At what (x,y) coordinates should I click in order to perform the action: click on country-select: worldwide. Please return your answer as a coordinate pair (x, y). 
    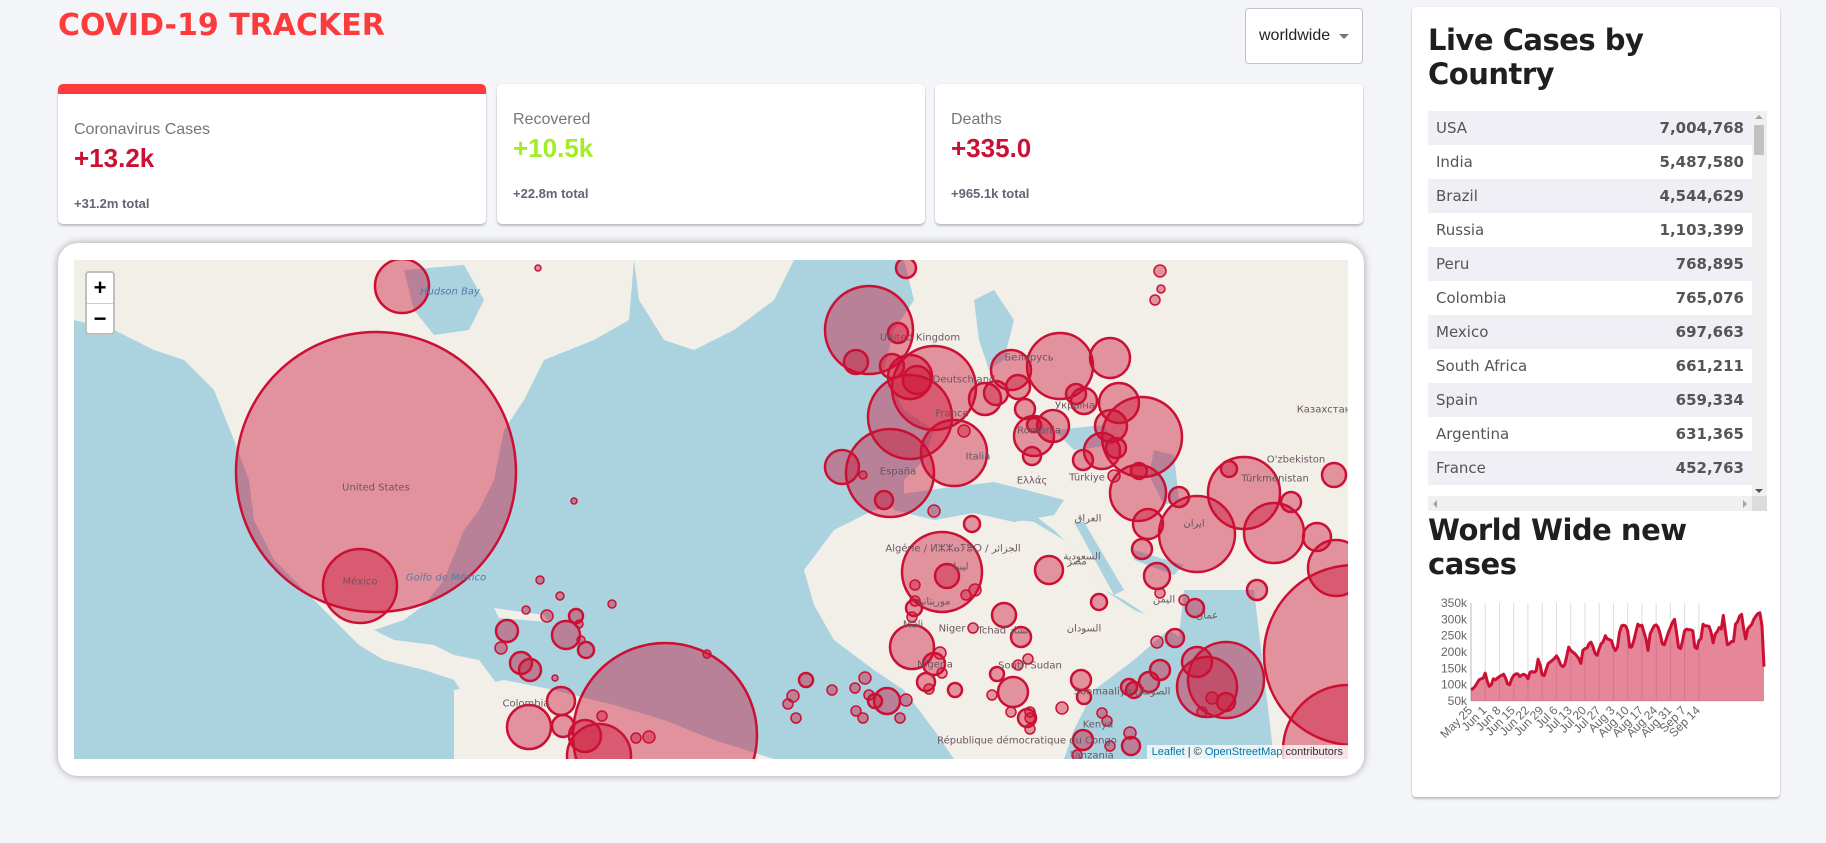
    Looking at the image, I should click on (1304, 36).